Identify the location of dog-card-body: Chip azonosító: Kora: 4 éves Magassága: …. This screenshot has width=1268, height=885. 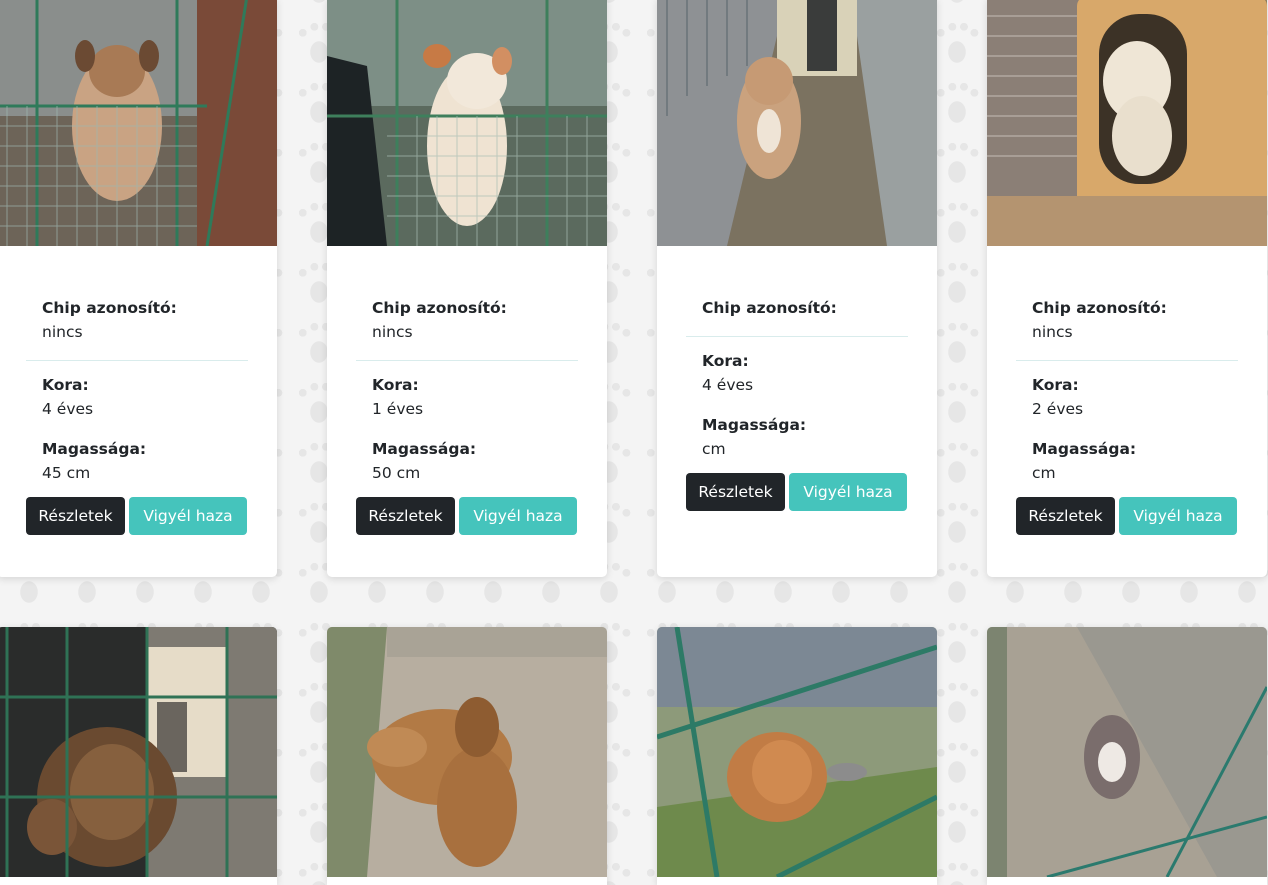
(797, 386).